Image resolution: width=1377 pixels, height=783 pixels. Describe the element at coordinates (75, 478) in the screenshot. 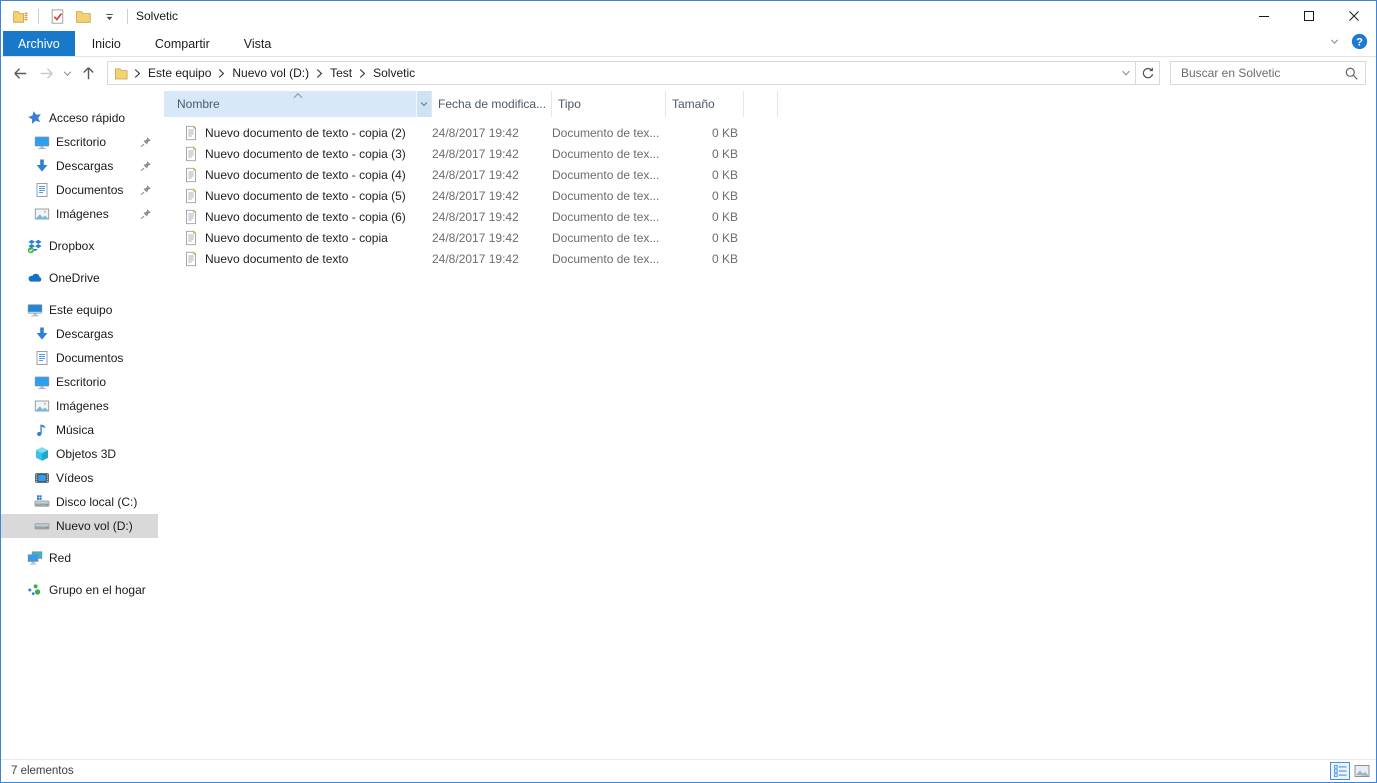

I see `sidebar-item-label: Vídeos` at that location.